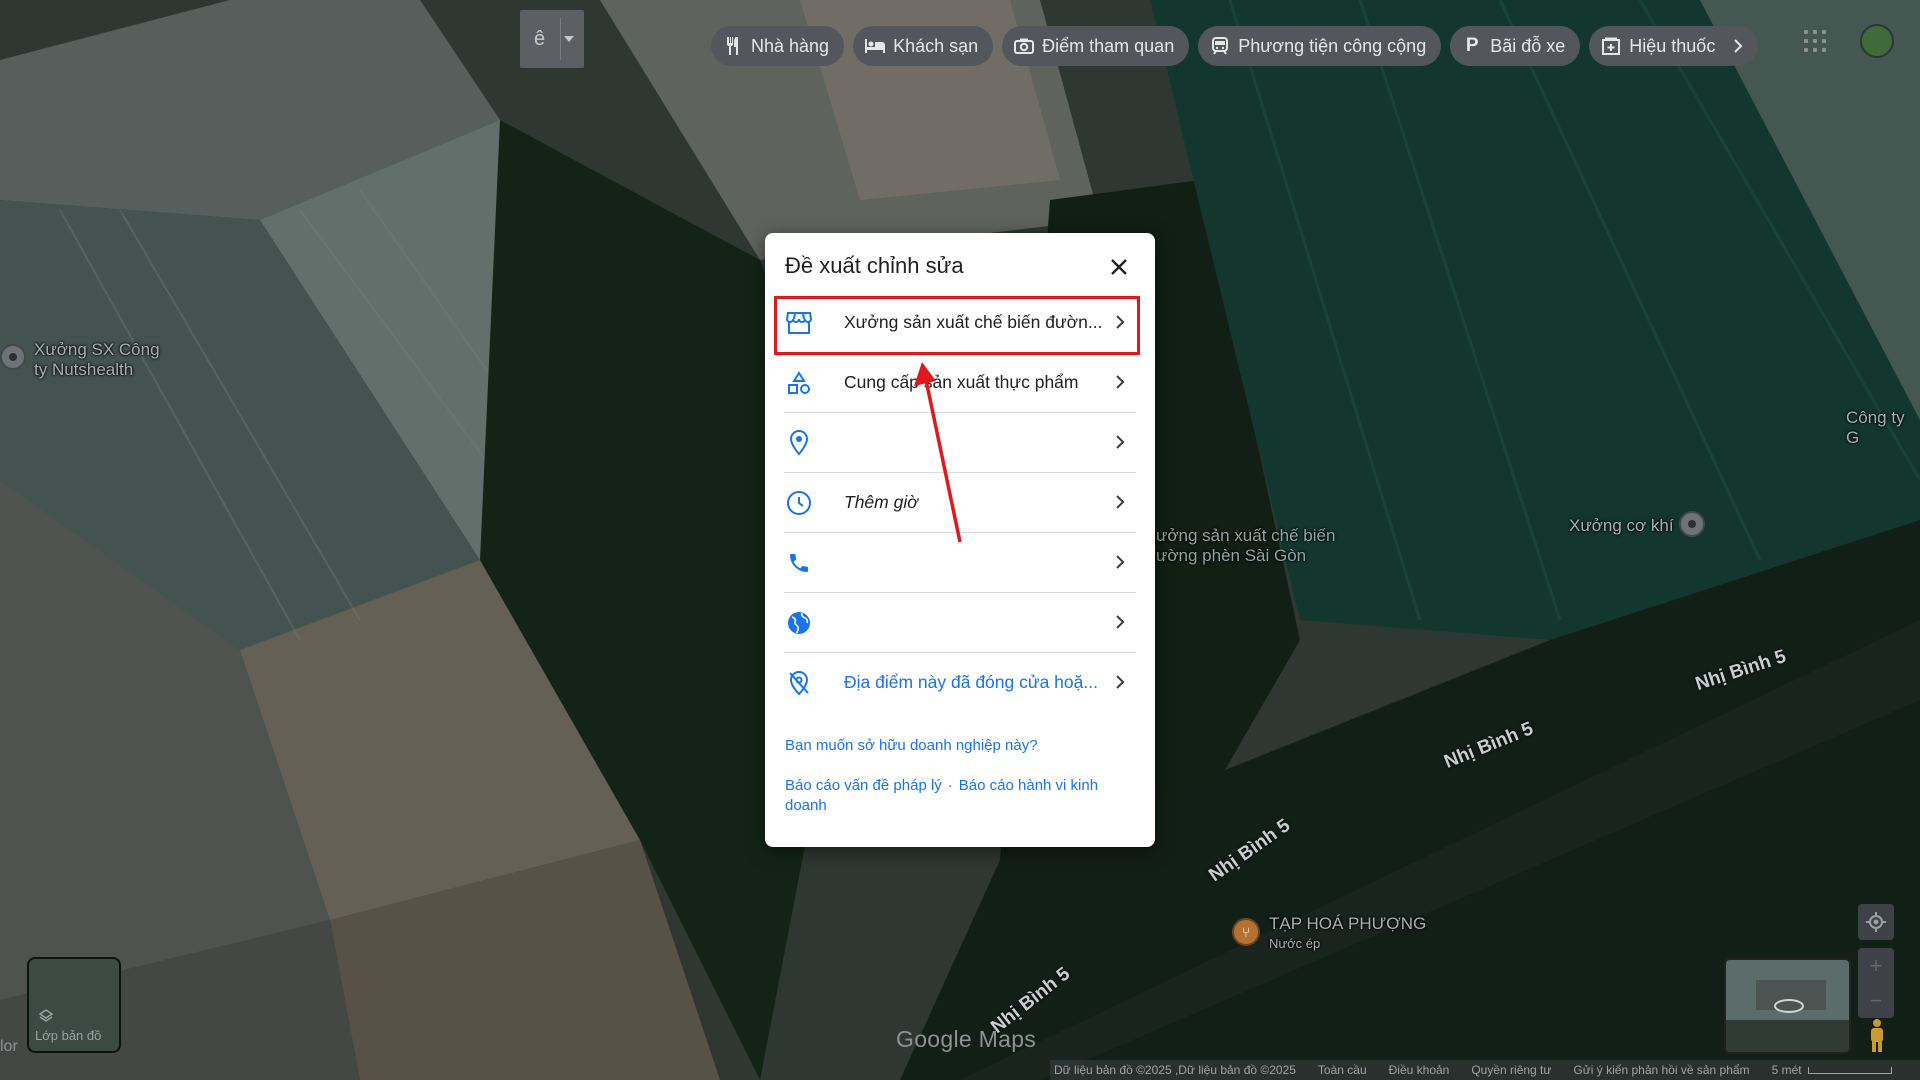 This screenshot has height=1080, width=1920. What do you see at coordinates (874, 265) in the screenshot?
I see `dialog-title: Đề xuất chỉnh sửa` at bounding box center [874, 265].